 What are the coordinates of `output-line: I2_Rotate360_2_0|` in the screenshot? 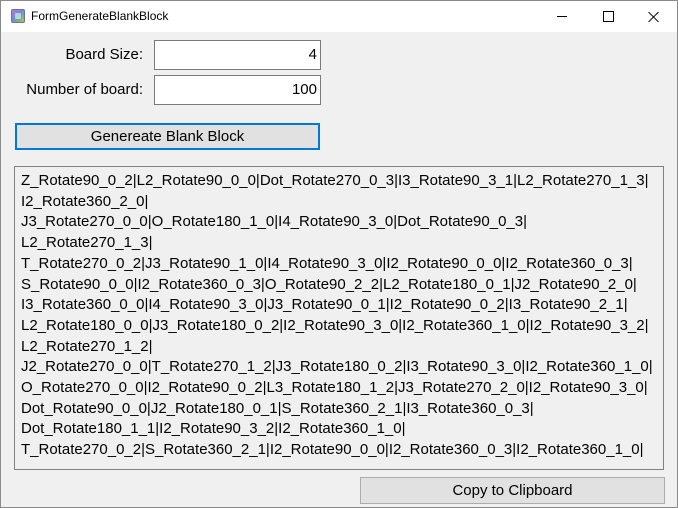 It's located at (85, 201).